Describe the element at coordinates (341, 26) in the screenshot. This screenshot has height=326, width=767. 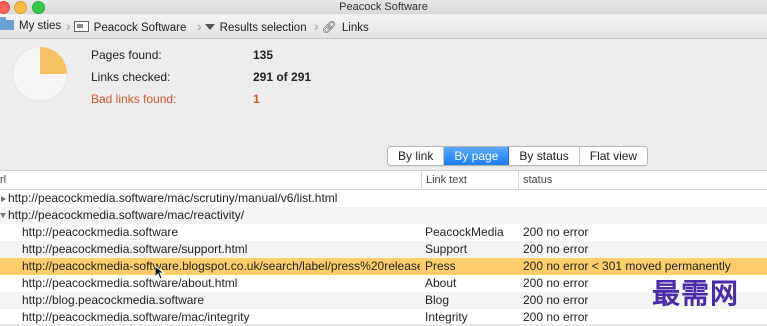
I see `breadcrumb-item-links: › 🔗︎ Links` at that location.